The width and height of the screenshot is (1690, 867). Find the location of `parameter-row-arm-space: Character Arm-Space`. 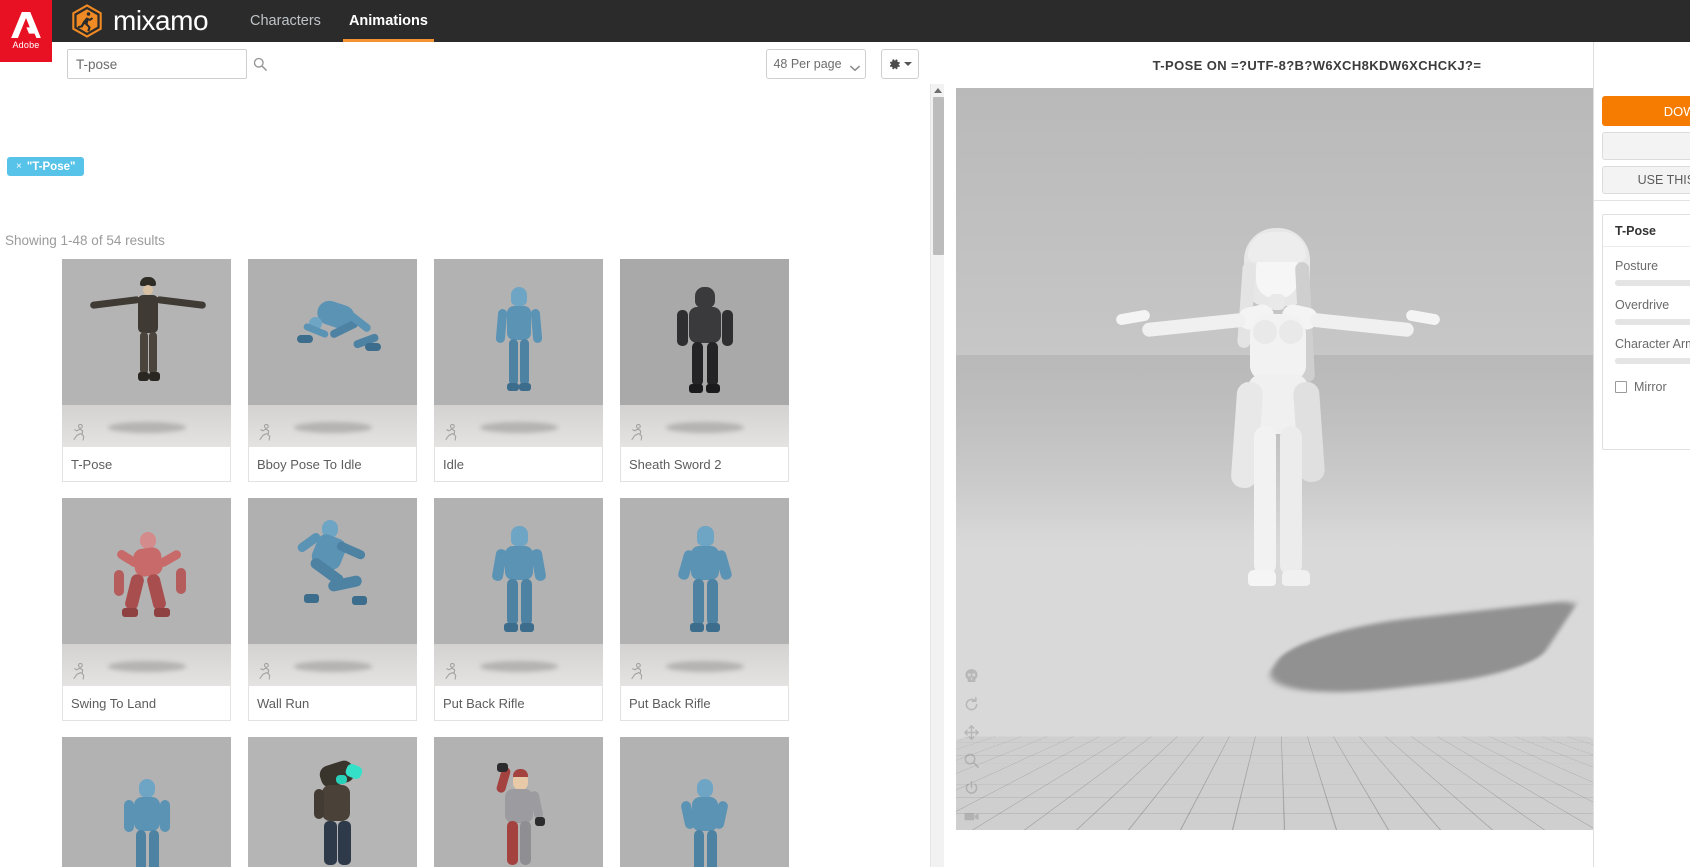

parameter-row-arm-space: Character Arm-Space is located at coordinates (1646, 344).